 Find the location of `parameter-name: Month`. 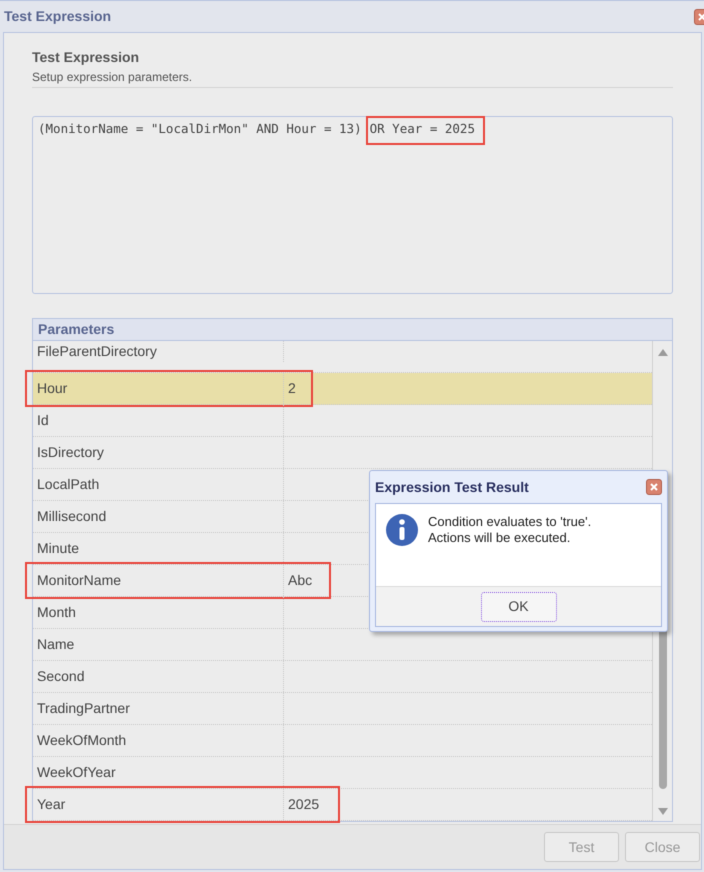

parameter-name: Month is located at coordinates (158, 612).